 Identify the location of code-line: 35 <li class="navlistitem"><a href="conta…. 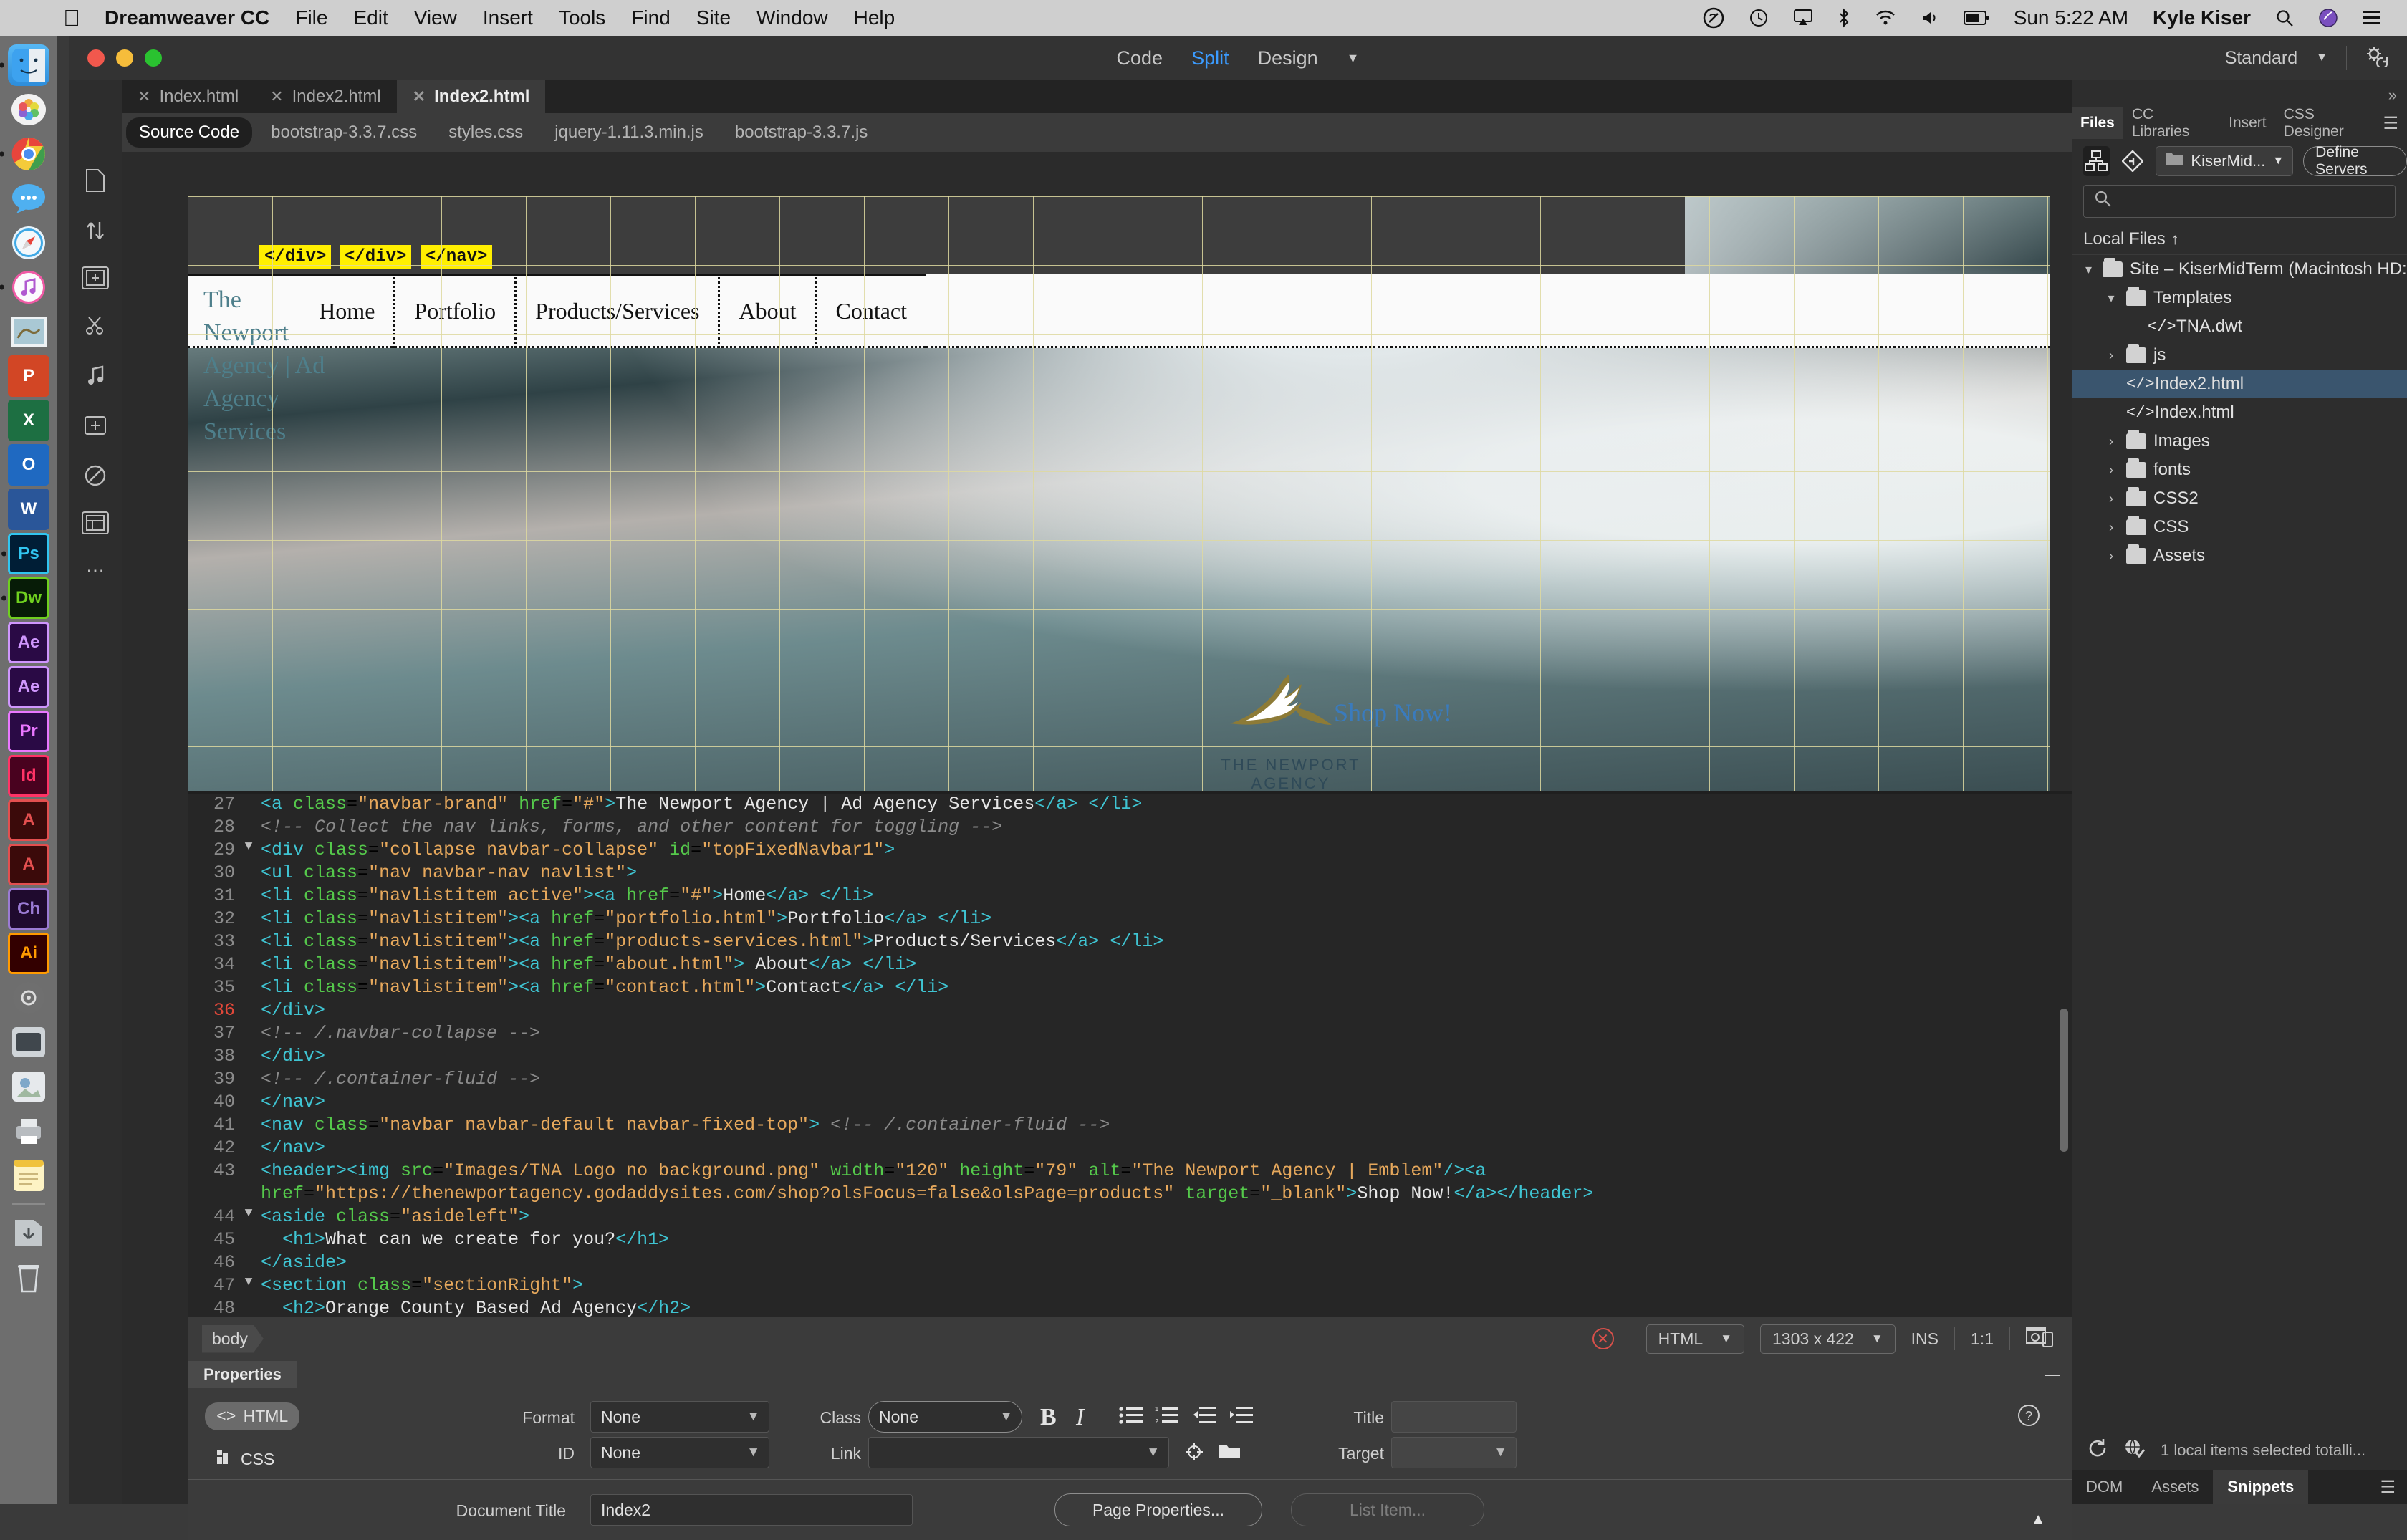
(1130, 988).